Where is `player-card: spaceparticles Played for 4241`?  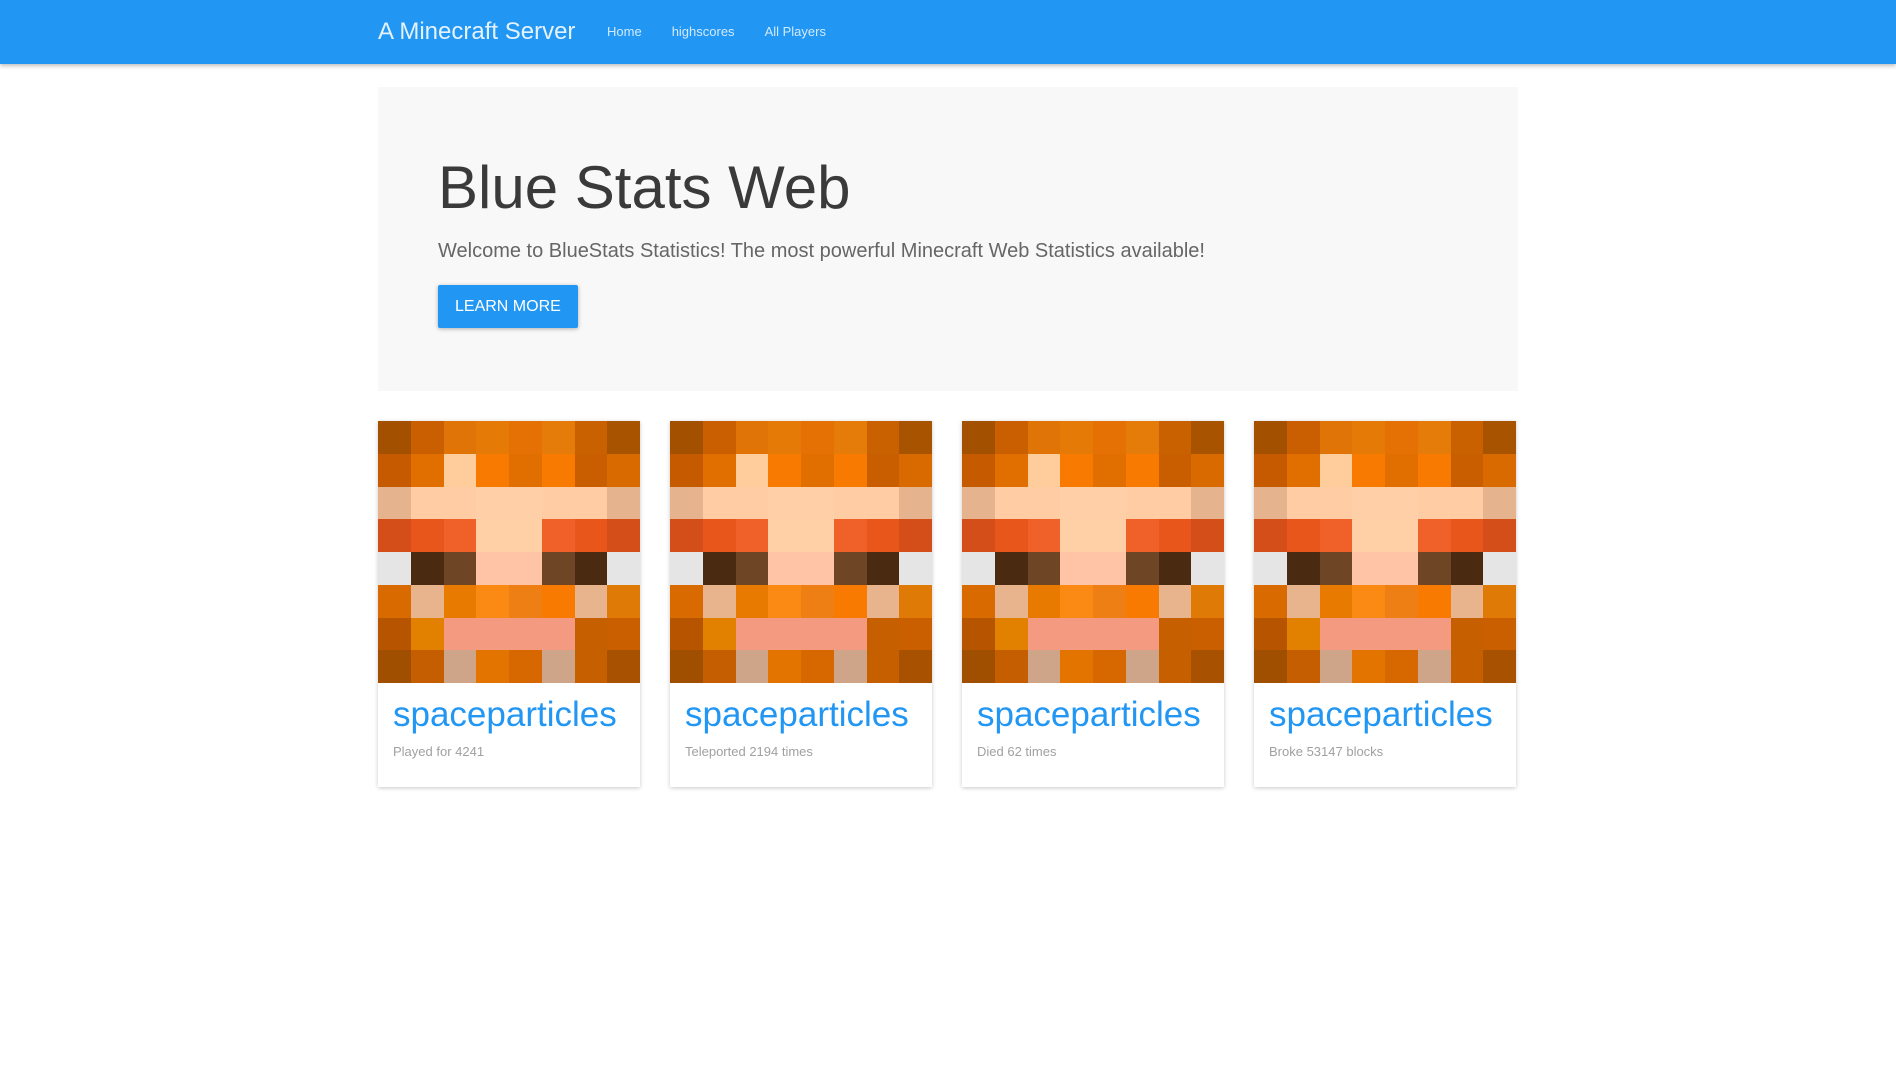
player-card: spaceparticles Played for 4241 is located at coordinates (509, 604).